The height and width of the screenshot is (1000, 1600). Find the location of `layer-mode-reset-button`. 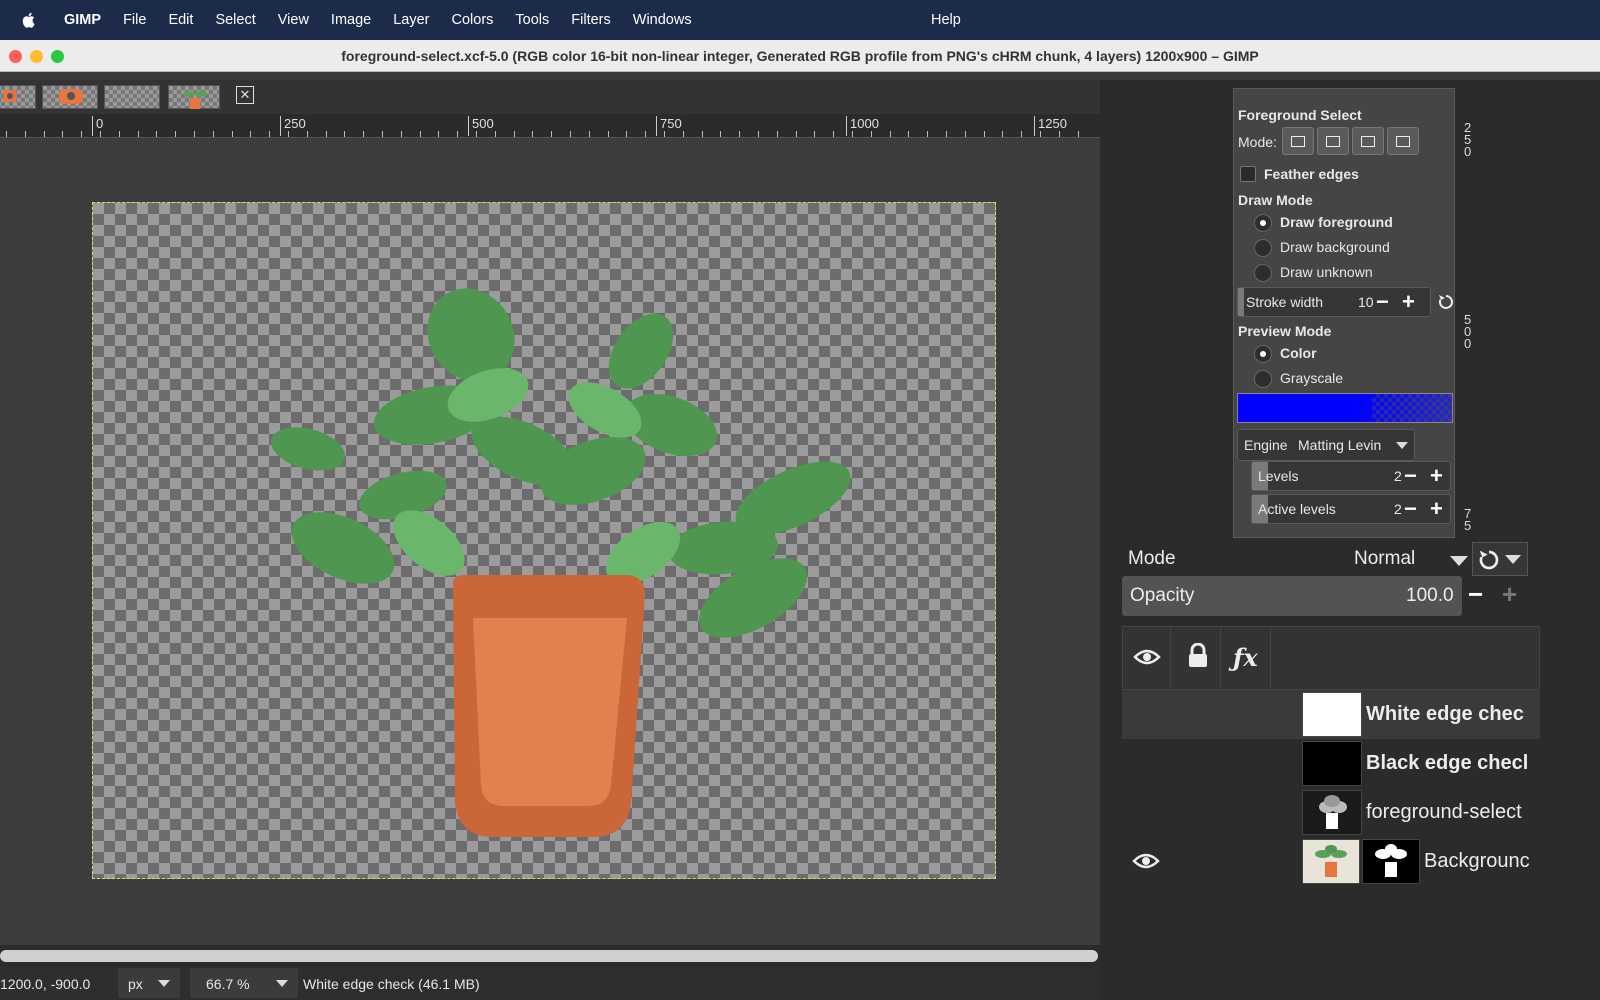

layer-mode-reset-button is located at coordinates (1500, 559).